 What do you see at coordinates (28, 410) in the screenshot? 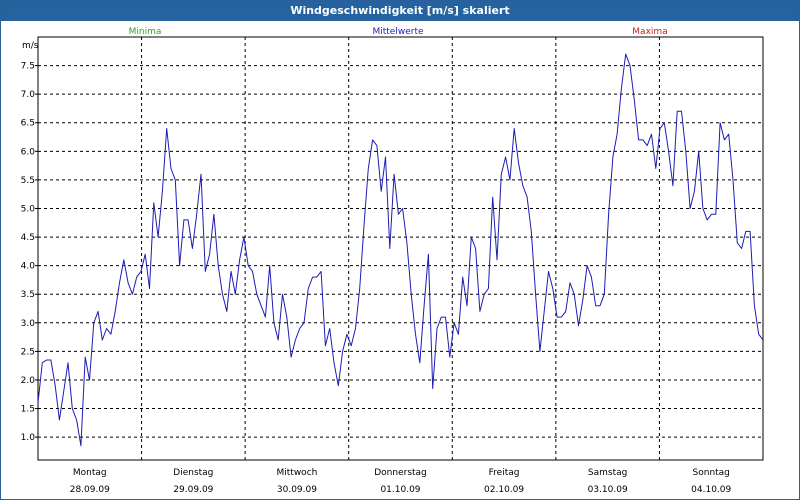
I see `y-tick-label: 1.5` at bounding box center [28, 410].